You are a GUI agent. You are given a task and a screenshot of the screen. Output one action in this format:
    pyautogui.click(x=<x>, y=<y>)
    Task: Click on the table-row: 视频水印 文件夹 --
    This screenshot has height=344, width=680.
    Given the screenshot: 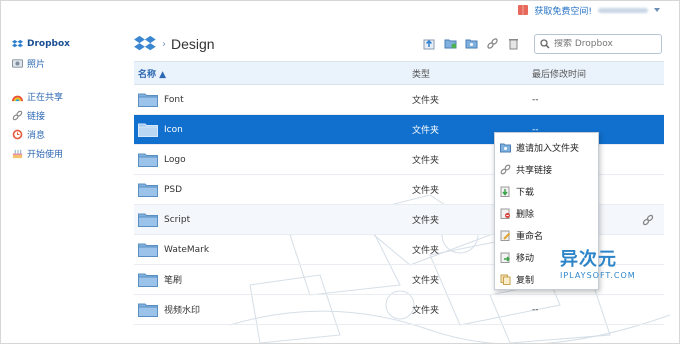 What is the action you would take?
    pyautogui.click(x=399, y=310)
    